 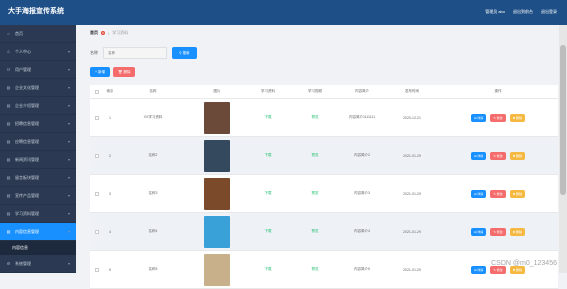 I want to click on table-row: 3名称3下载预览内容简介32021-01-29⊞ 详情✎ 修改✖ 删除, so click(x=324, y=194).